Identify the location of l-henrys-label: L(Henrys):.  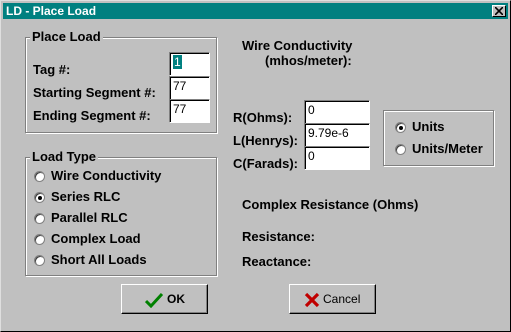
(266, 140).